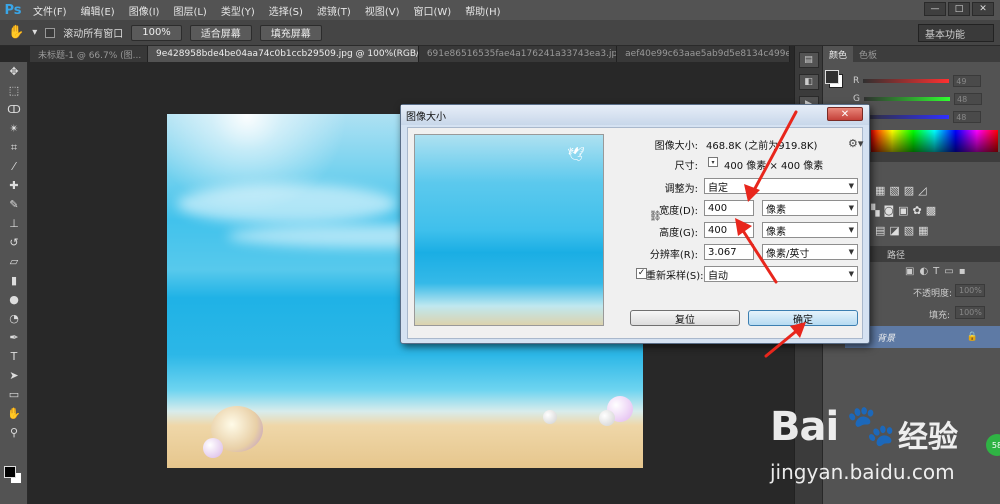  I want to click on width-label: 宽度(D):, so click(678, 211).